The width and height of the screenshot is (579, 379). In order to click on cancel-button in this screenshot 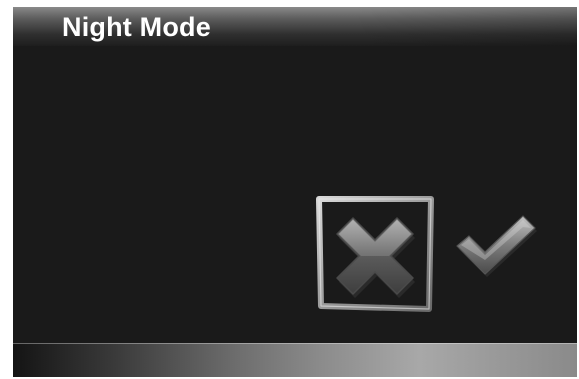, I will do `click(375, 254)`.